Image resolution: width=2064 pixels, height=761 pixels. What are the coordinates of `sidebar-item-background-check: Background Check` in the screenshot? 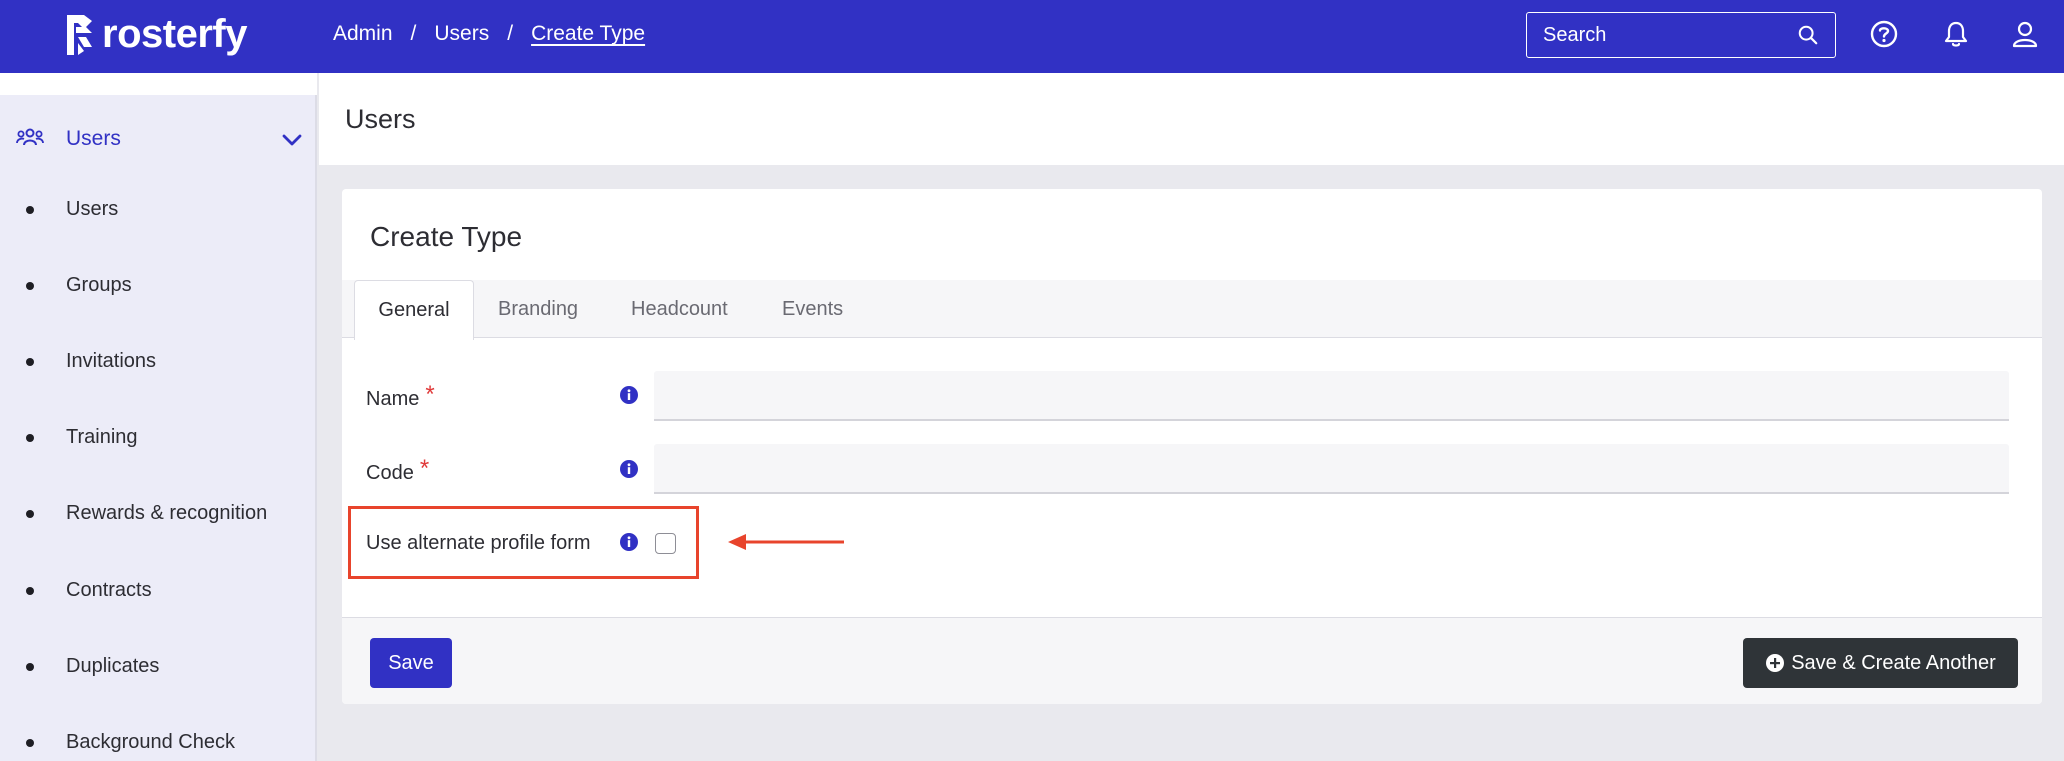 It's located at (158, 742).